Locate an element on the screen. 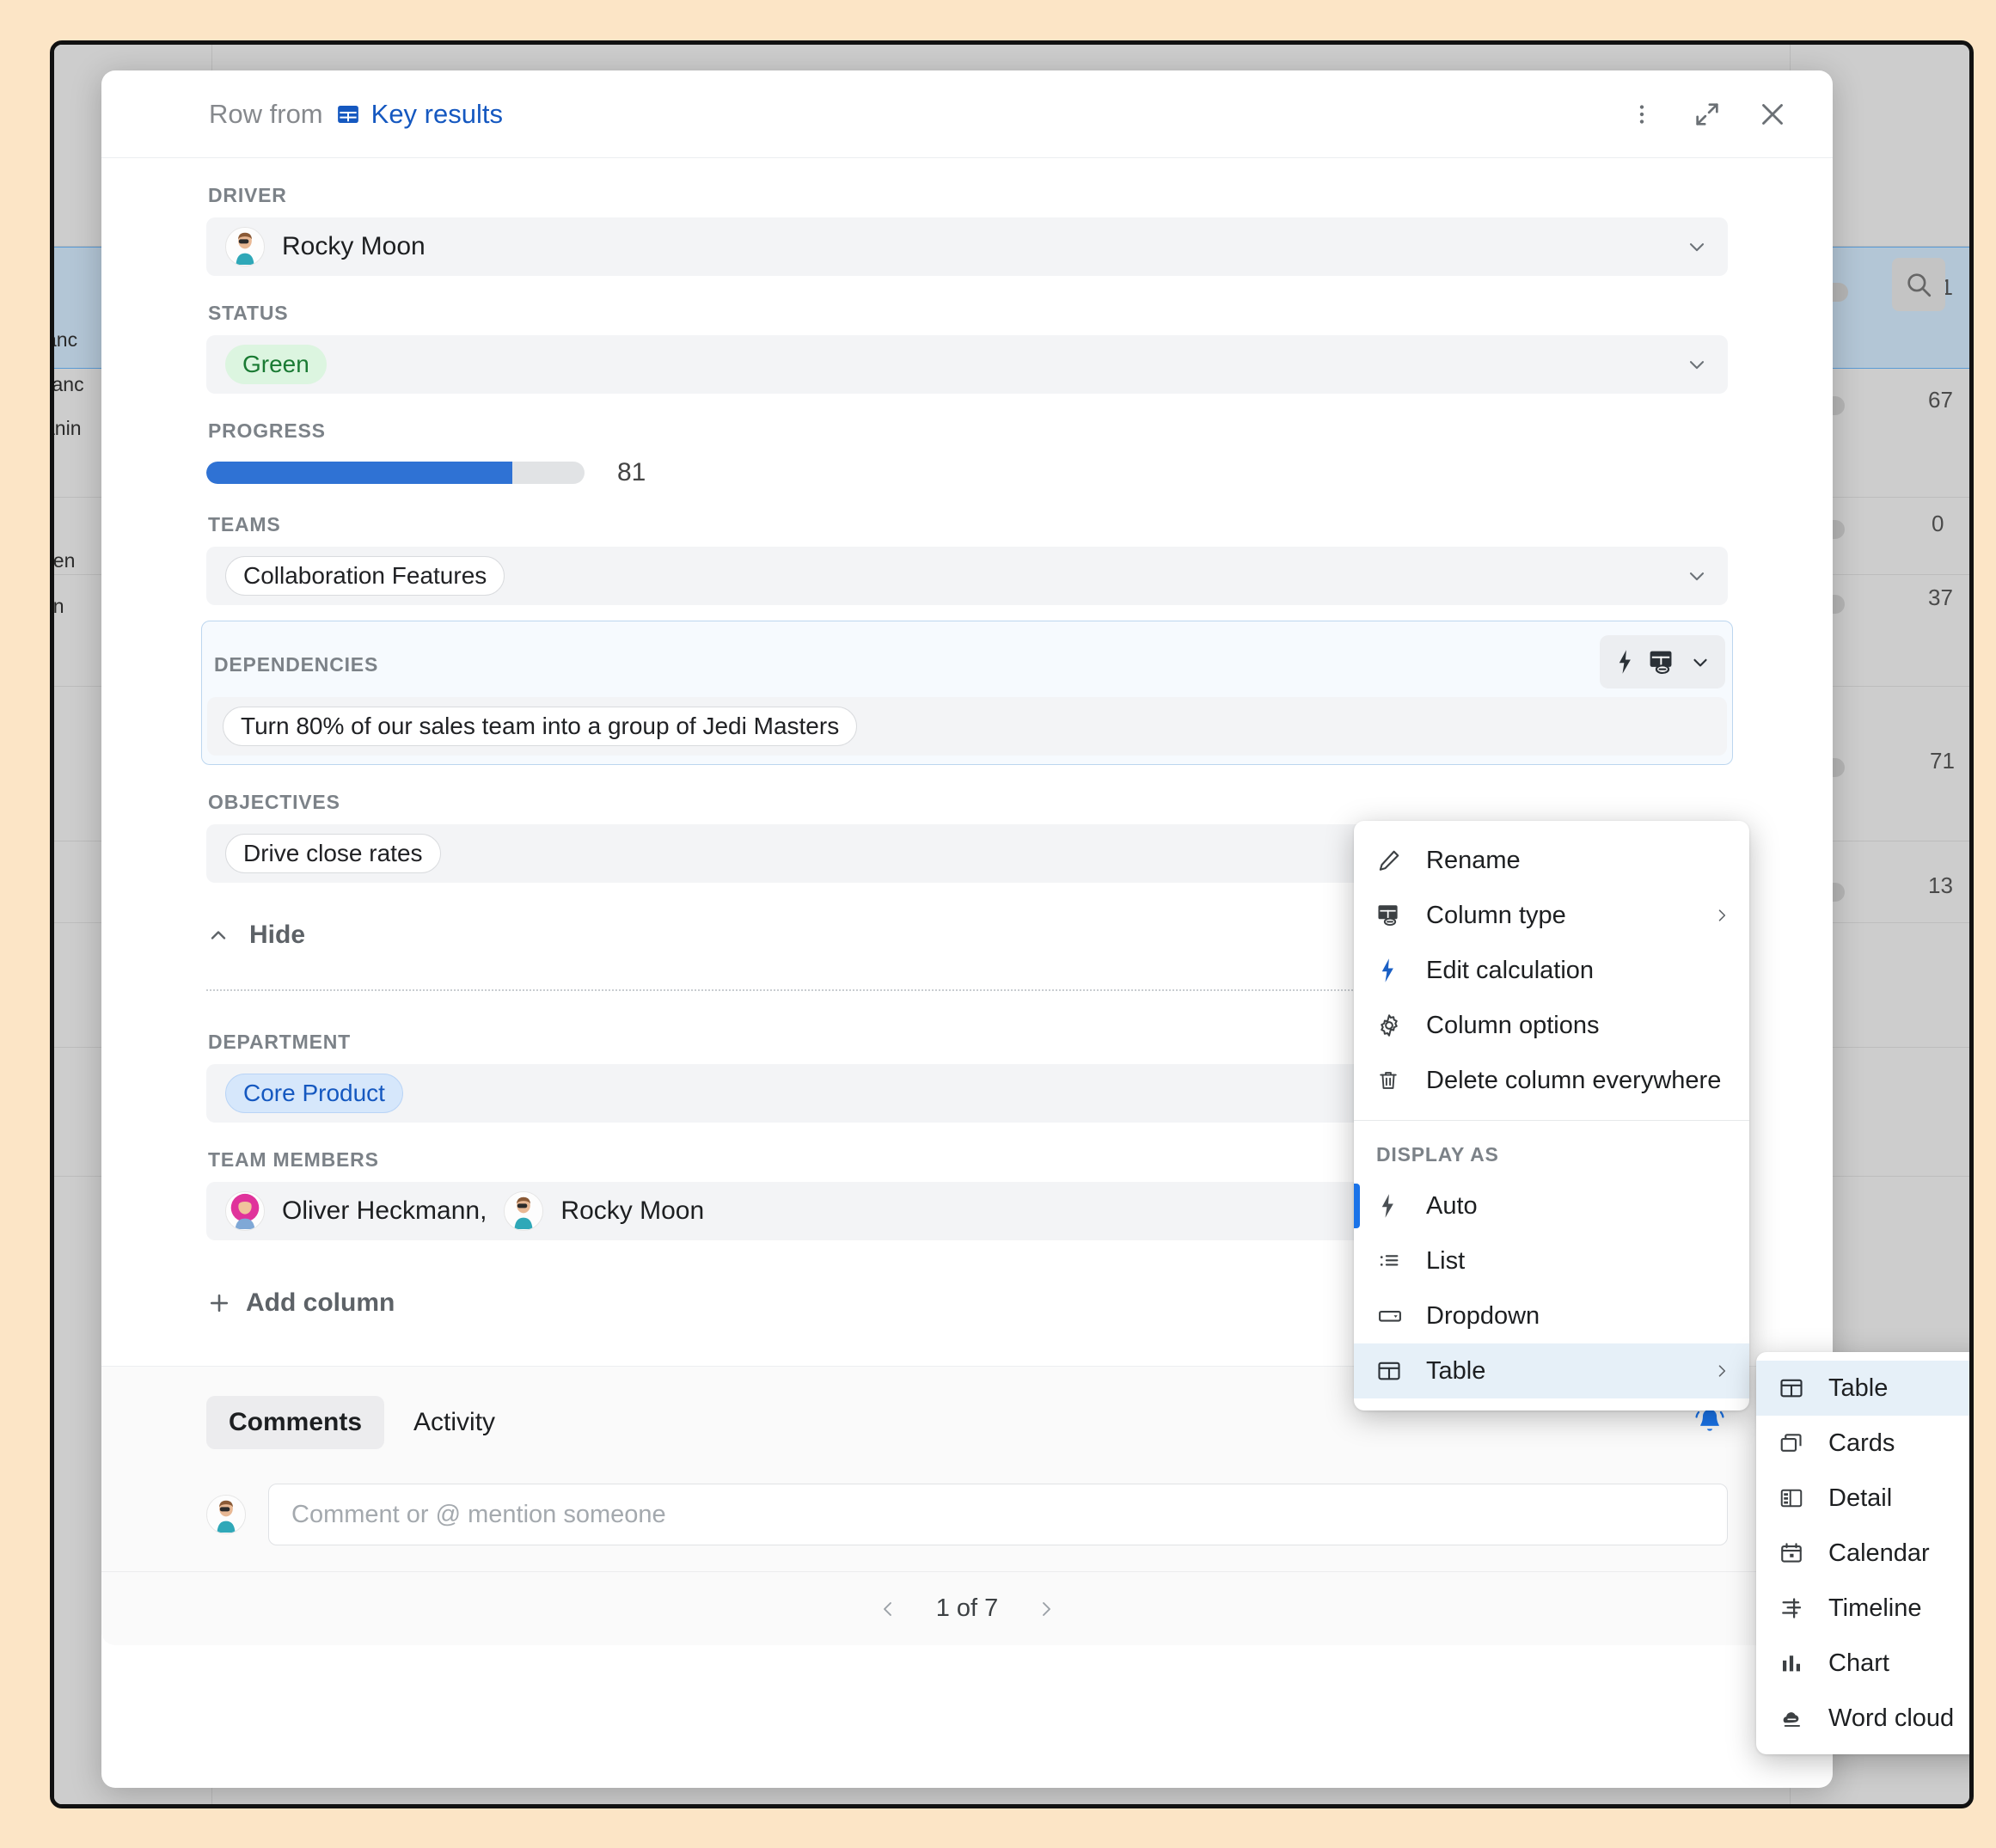 The width and height of the screenshot is (1996, 1848). menu-item-edit-calculation: Edit calculation is located at coordinates (1551, 971).